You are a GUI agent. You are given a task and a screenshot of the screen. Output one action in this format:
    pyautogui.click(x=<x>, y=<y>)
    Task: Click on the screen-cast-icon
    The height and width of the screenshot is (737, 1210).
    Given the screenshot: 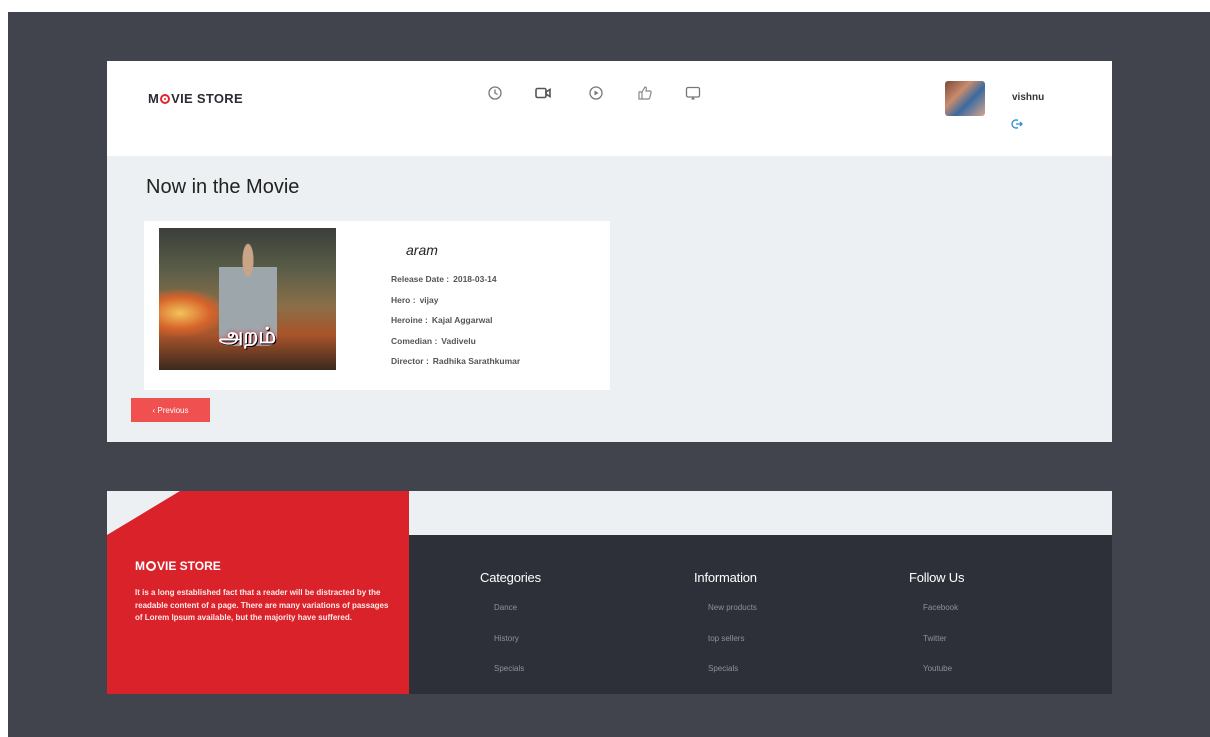 What is the action you would take?
    pyautogui.click(x=693, y=93)
    